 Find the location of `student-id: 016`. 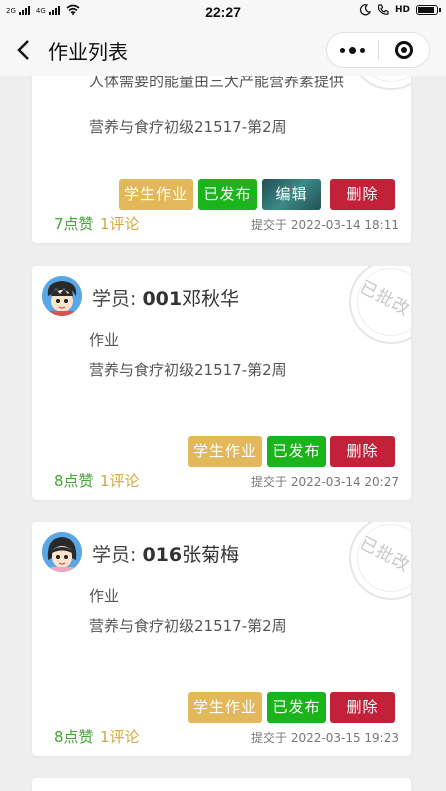

student-id: 016 is located at coordinates (162, 555).